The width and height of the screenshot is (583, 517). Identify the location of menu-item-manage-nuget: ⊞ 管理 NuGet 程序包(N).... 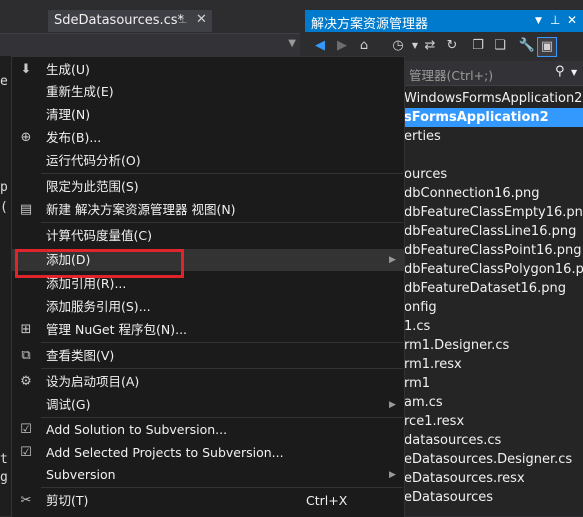
(208, 330).